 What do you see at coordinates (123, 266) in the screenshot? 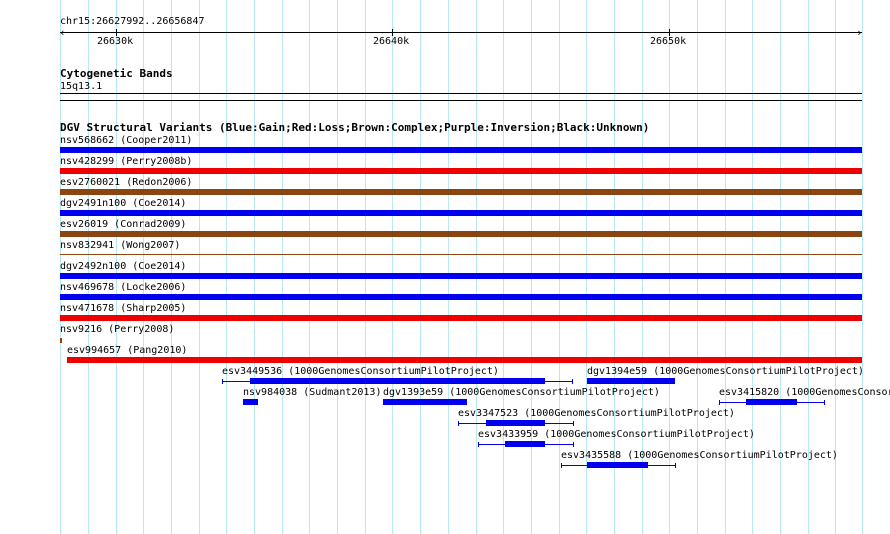
I see `variant-label: dgv2492n100 (Coe2014)` at bounding box center [123, 266].